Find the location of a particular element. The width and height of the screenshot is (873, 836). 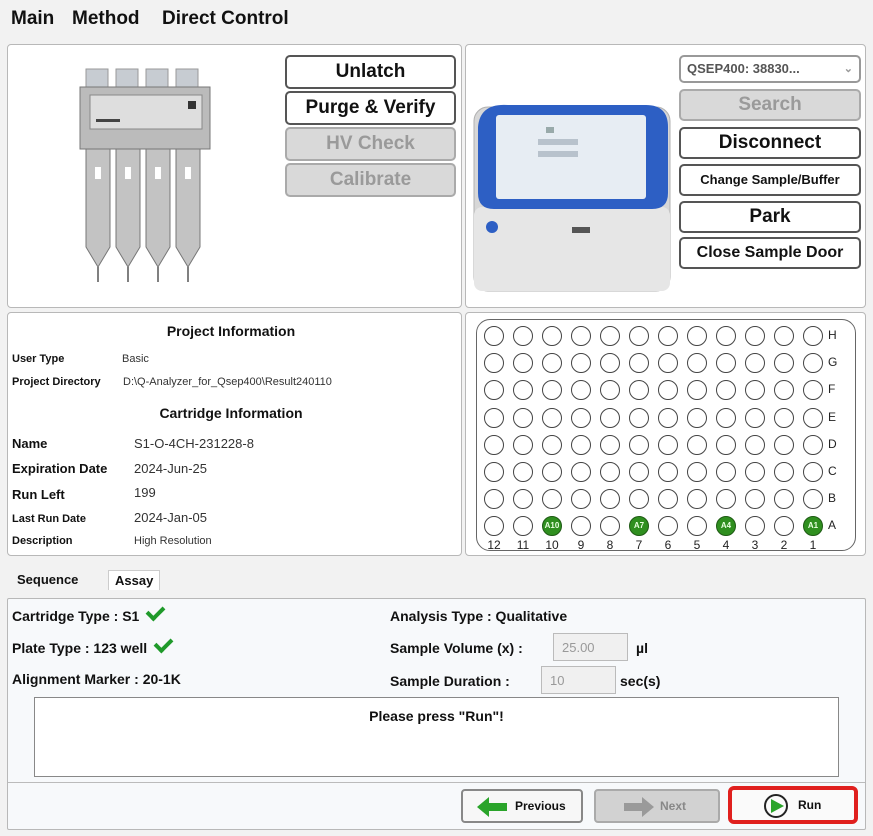

well-E12 is located at coordinates (494, 417).